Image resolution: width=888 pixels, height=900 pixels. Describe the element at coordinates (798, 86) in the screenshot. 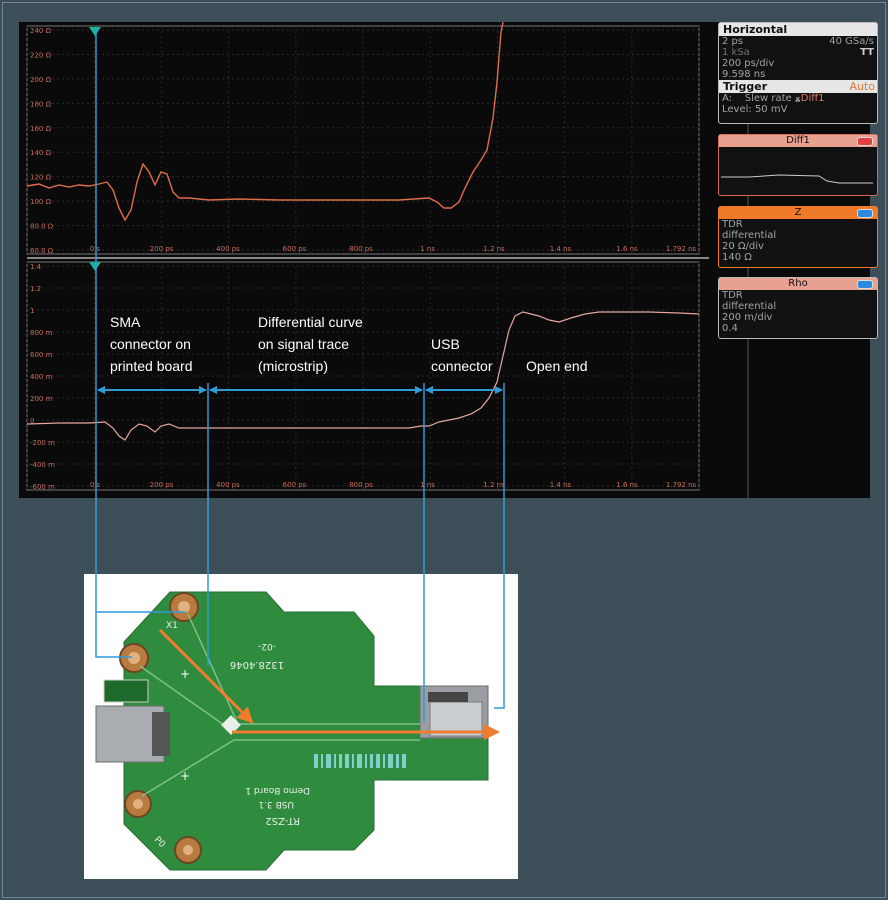

I see `trigger-title: Trigger Auto` at that location.